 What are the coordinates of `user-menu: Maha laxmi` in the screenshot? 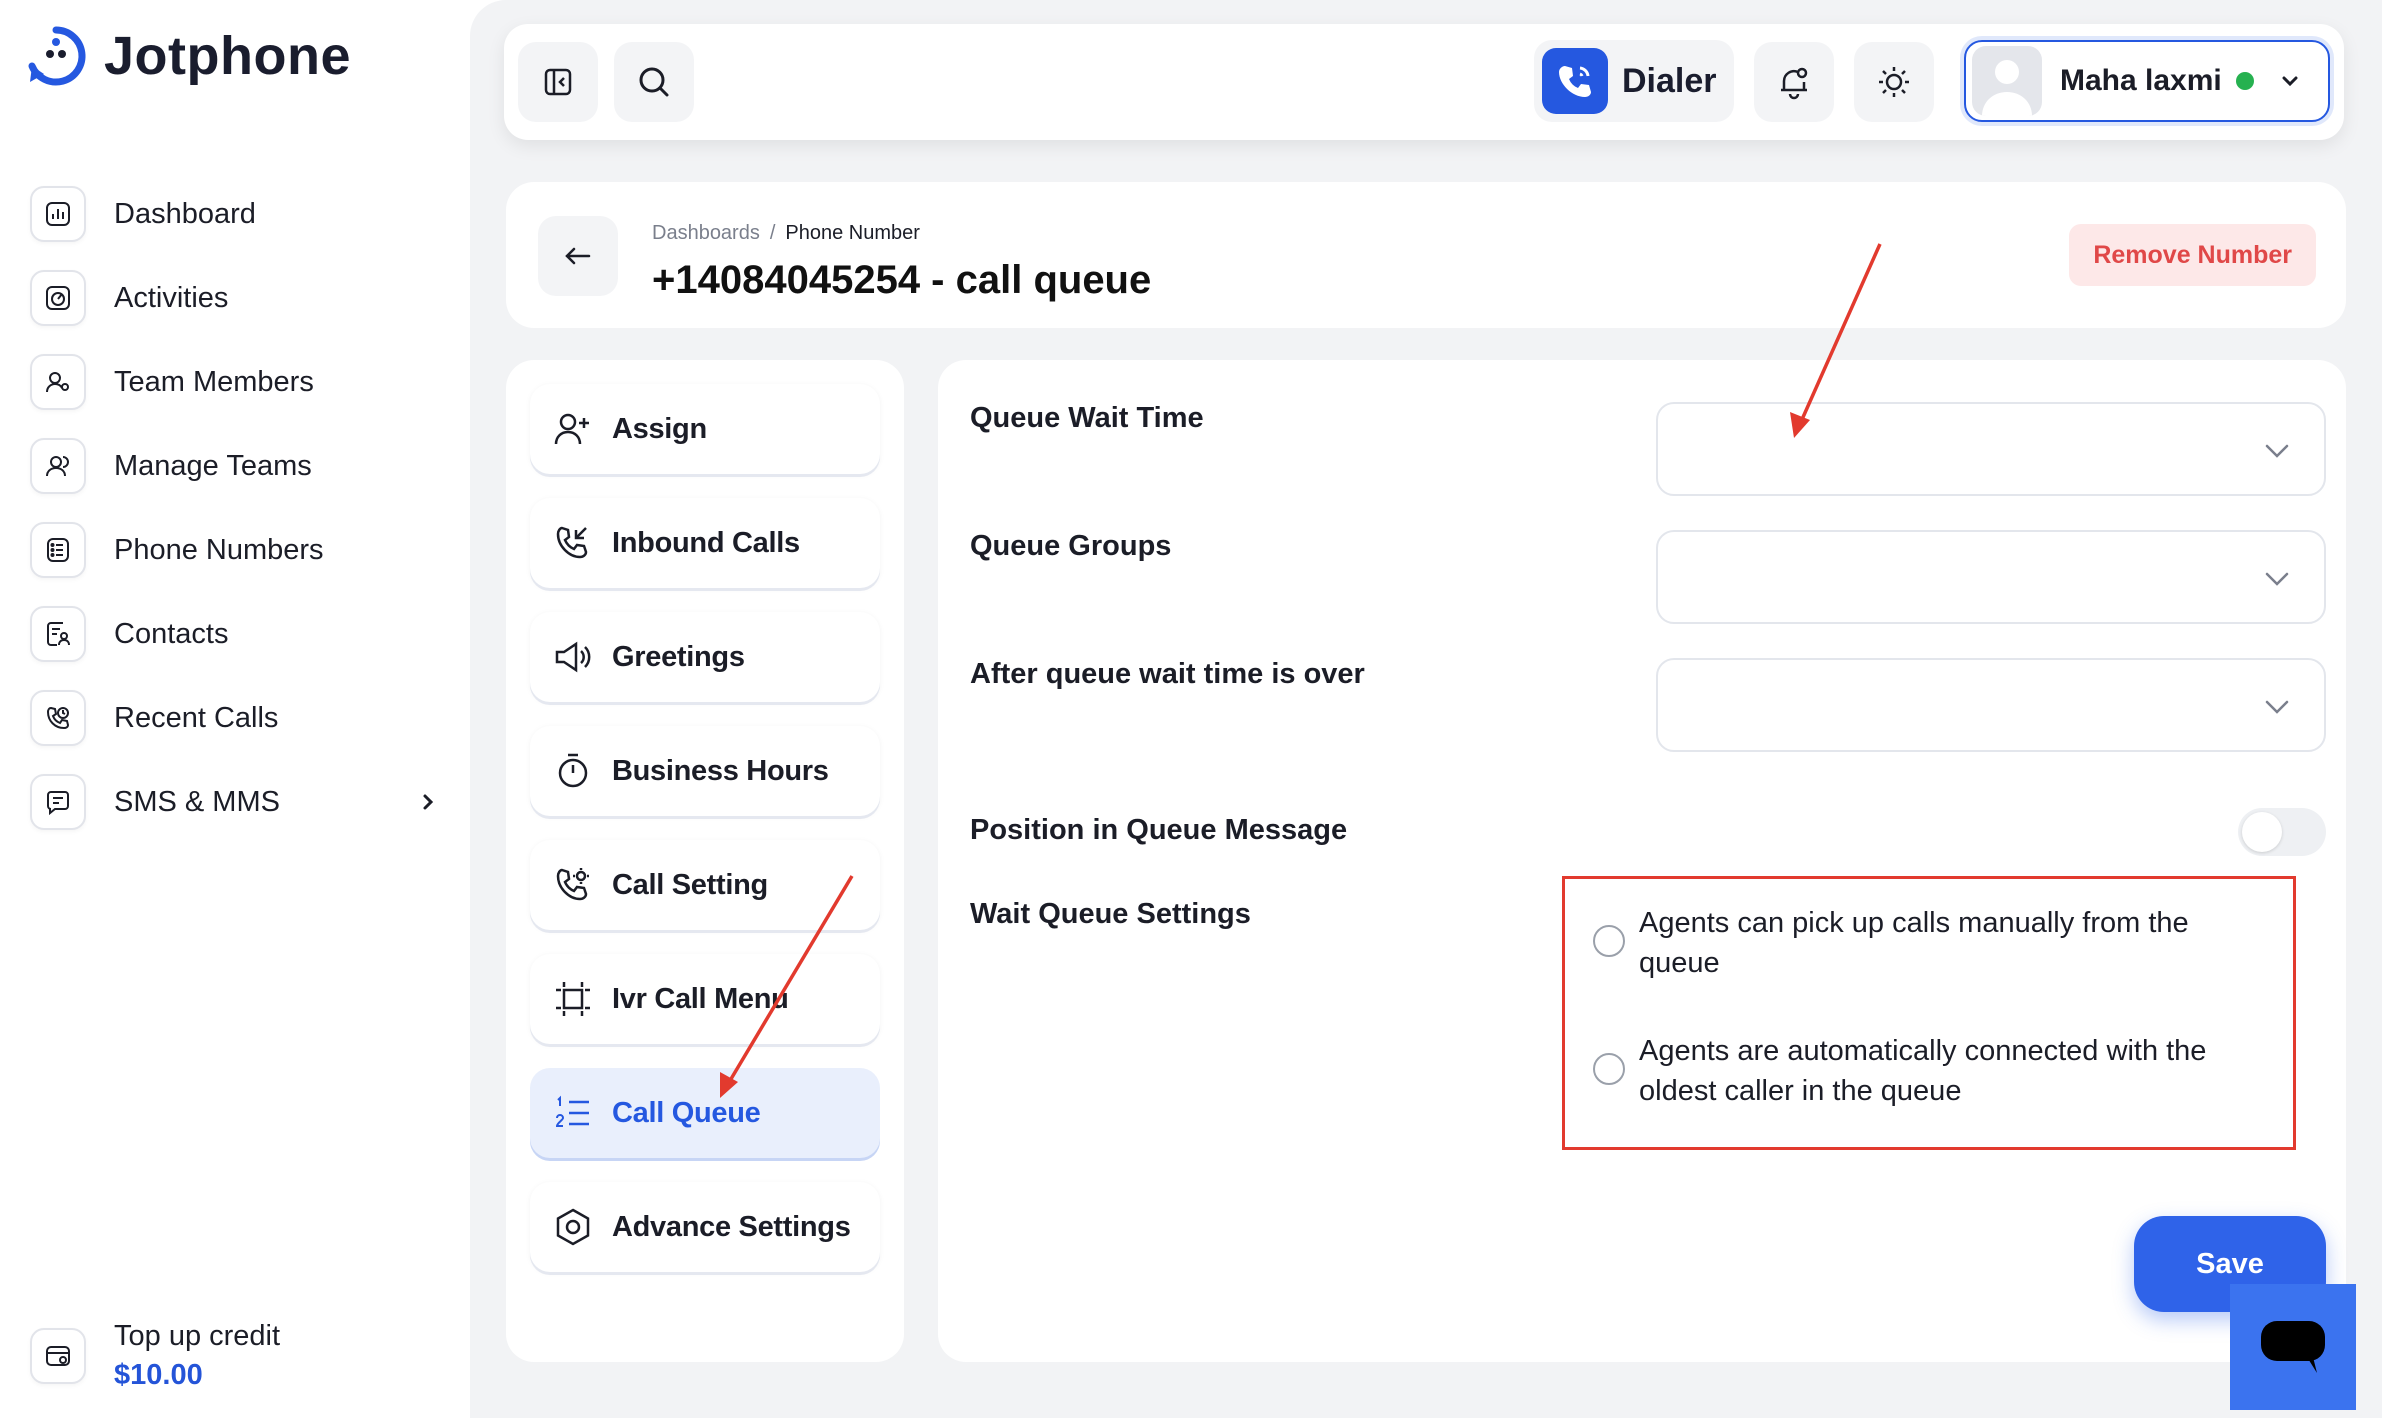 It's located at (2147, 81).